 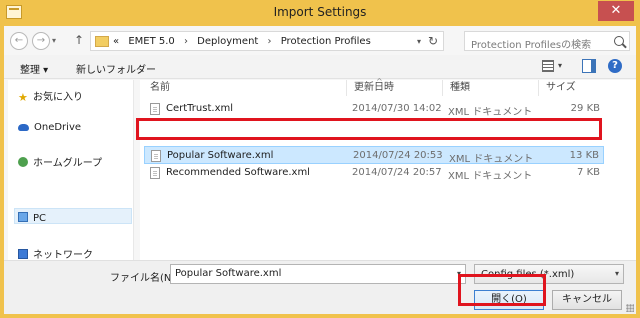 I want to click on view-options-dropdown-icon: ▾, so click(x=560, y=65).